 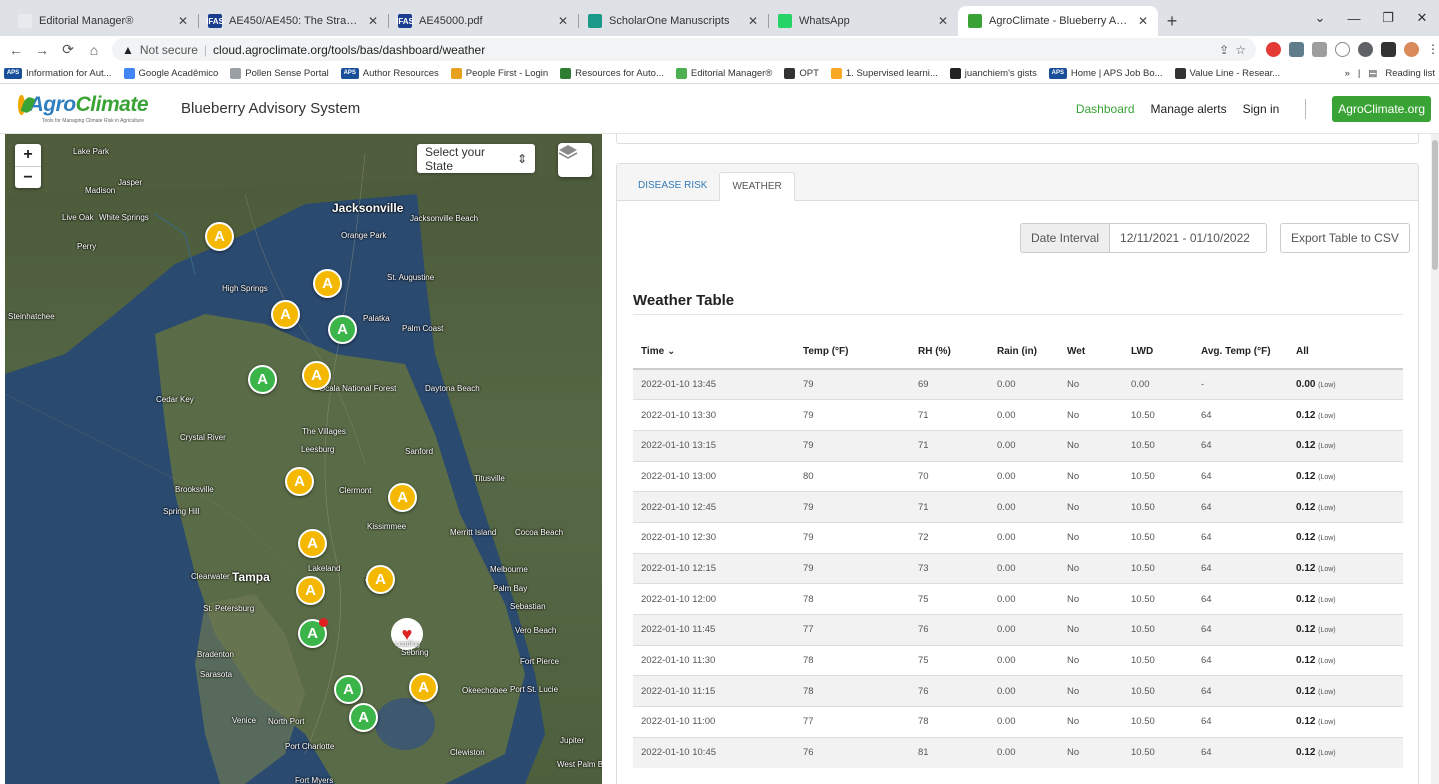 I want to click on title-divider, so click(x=1018, y=314).